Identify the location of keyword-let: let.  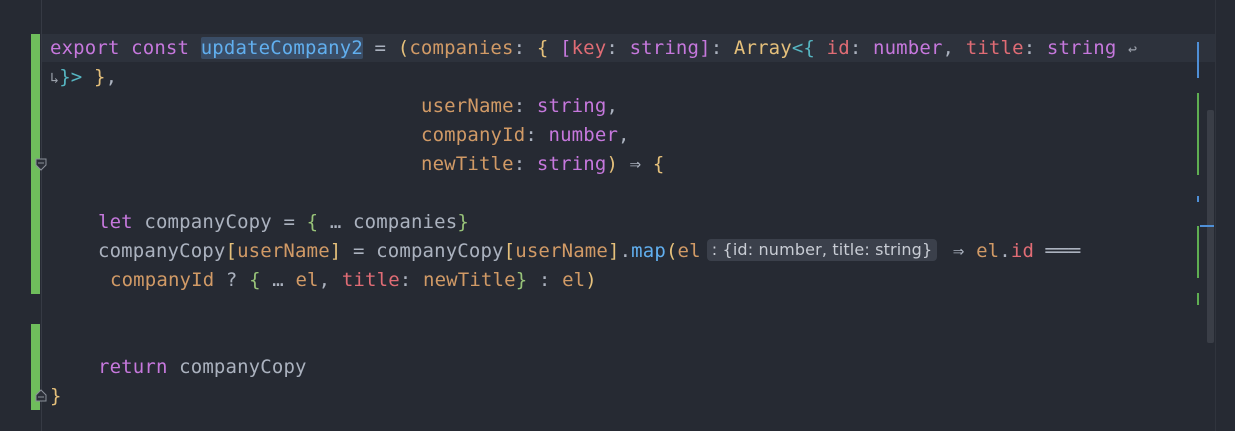
(115, 222).